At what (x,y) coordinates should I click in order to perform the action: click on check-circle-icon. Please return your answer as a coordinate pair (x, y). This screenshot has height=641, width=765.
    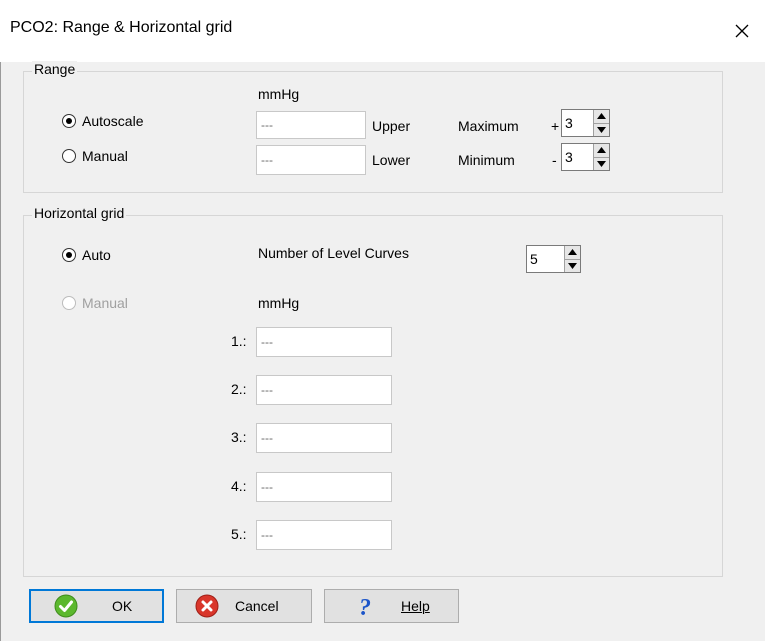
    Looking at the image, I should click on (66, 606).